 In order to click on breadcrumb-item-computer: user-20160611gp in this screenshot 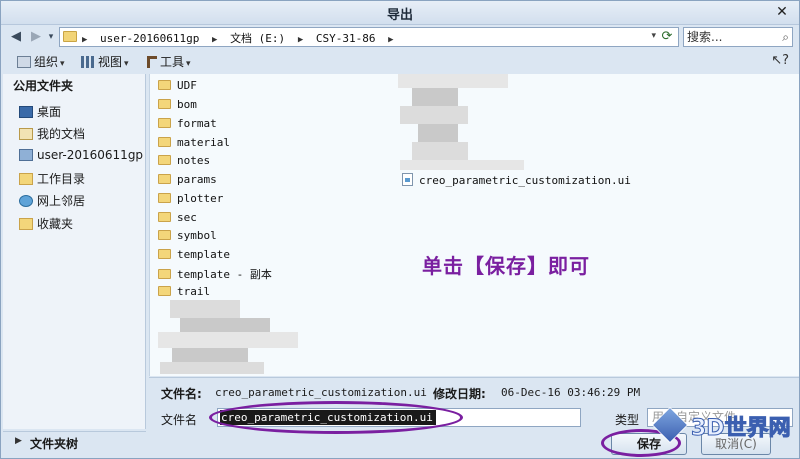, I will do `click(149, 38)`.